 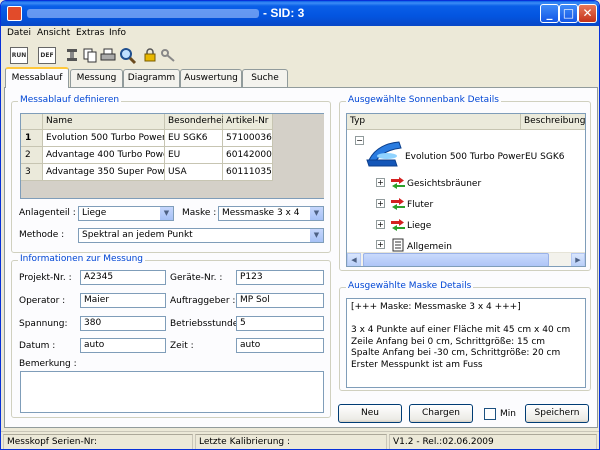 I want to click on methode-select: Spektral an jedem Punkt ▼, so click(x=201, y=235).